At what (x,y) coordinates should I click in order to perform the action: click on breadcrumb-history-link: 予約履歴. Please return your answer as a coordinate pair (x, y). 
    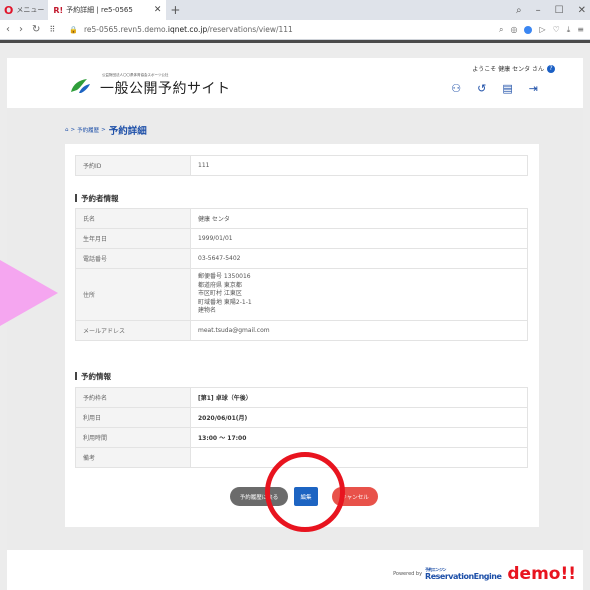
    Looking at the image, I should click on (88, 130).